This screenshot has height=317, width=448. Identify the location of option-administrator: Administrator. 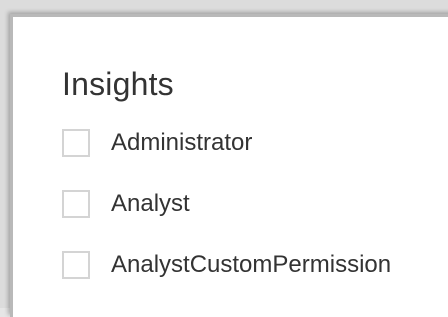
(252, 143).